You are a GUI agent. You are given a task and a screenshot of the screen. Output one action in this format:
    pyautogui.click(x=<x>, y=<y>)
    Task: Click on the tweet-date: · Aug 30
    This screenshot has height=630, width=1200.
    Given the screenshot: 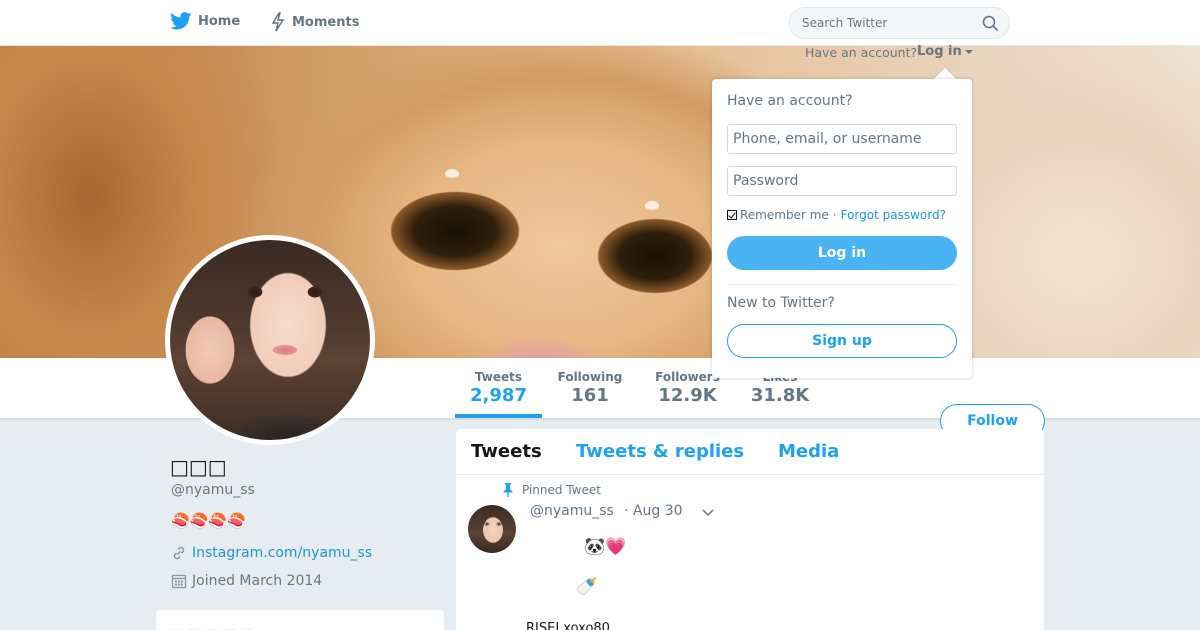 What is the action you would take?
    pyautogui.click(x=653, y=511)
    